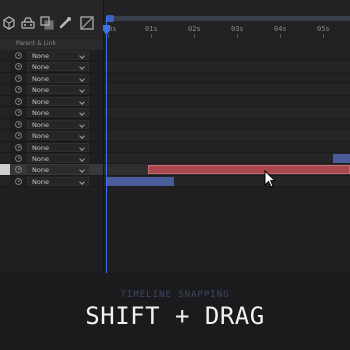 This screenshot has width=350, height=350. I want to click on caption-subtitle: TIMELINE SNAPPING, so click(175, 295).